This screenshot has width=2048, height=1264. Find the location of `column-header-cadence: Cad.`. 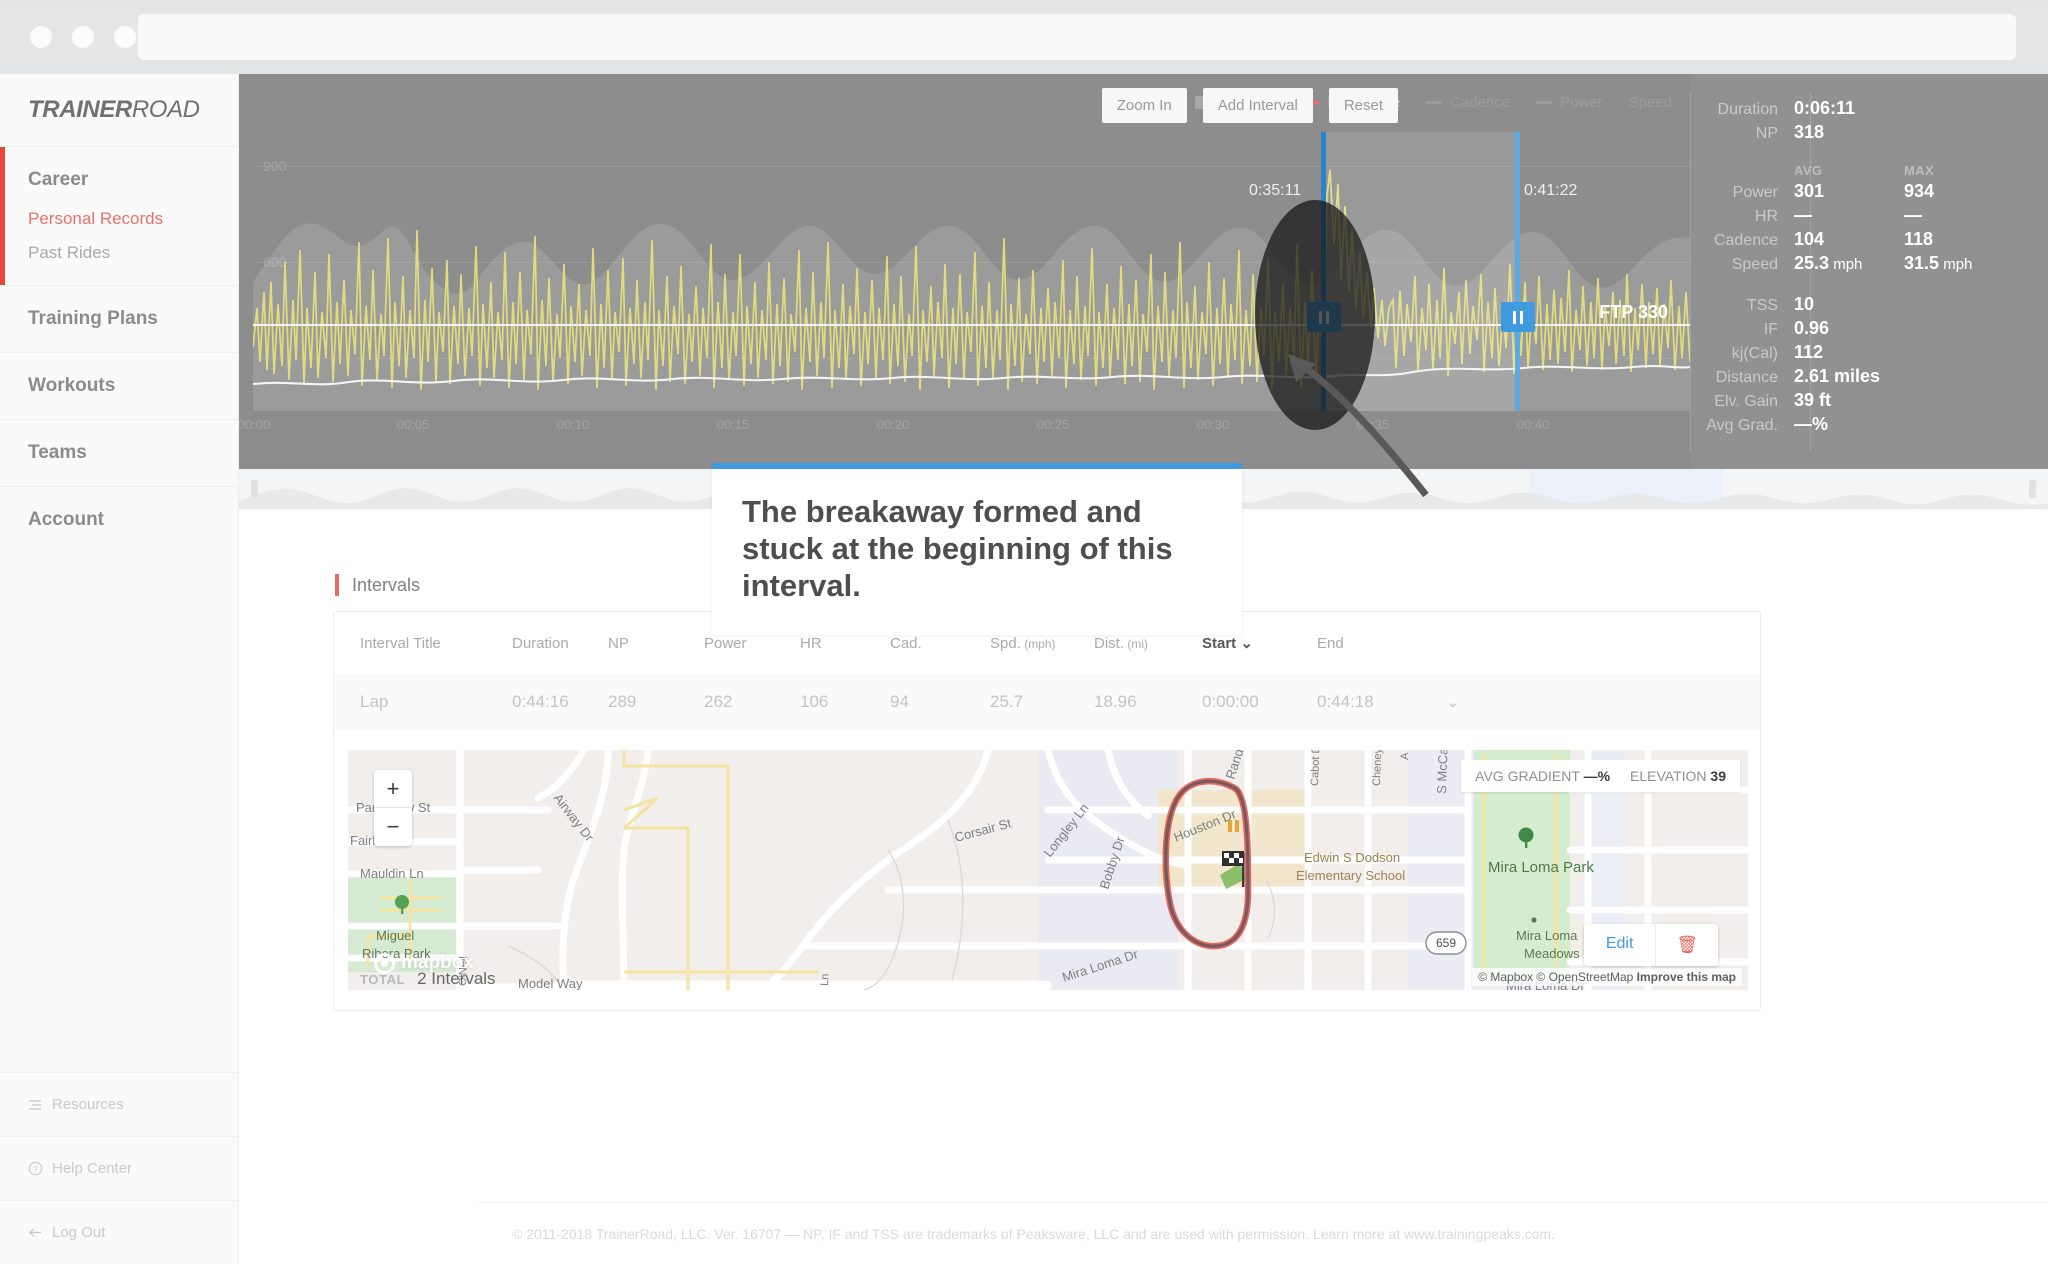

column-header-cadence: Cad. is located at coordinates (940, 643).